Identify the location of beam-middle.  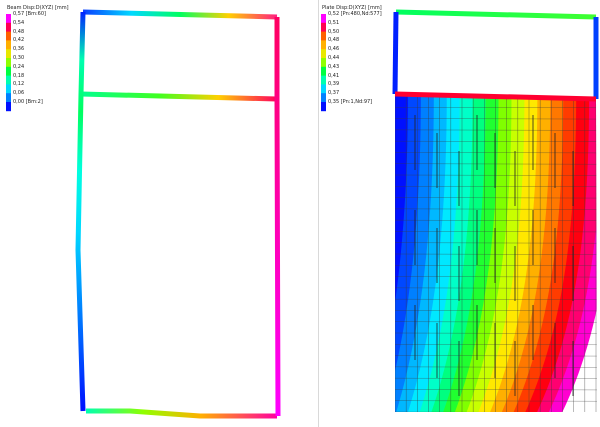
(179, 96).